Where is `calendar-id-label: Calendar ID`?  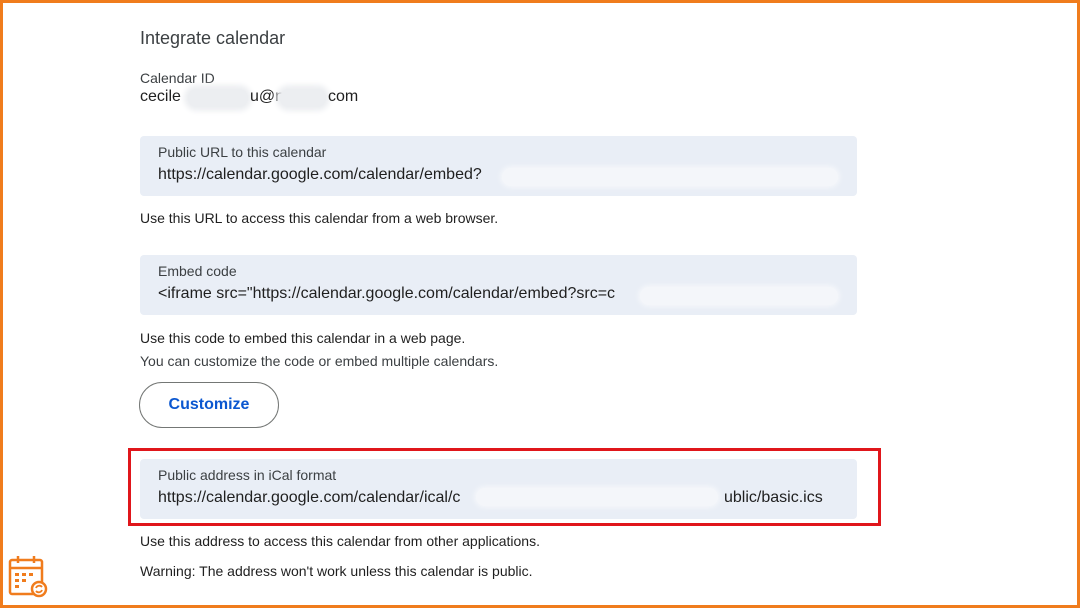 calendar-id-label: Calendar ID is located at coordinates (177, 78).